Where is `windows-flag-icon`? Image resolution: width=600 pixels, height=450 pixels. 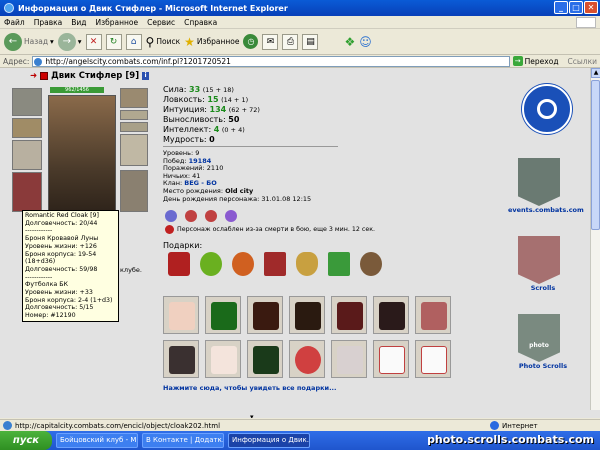
windows-flag-icon is located at coordinates (586, 22).